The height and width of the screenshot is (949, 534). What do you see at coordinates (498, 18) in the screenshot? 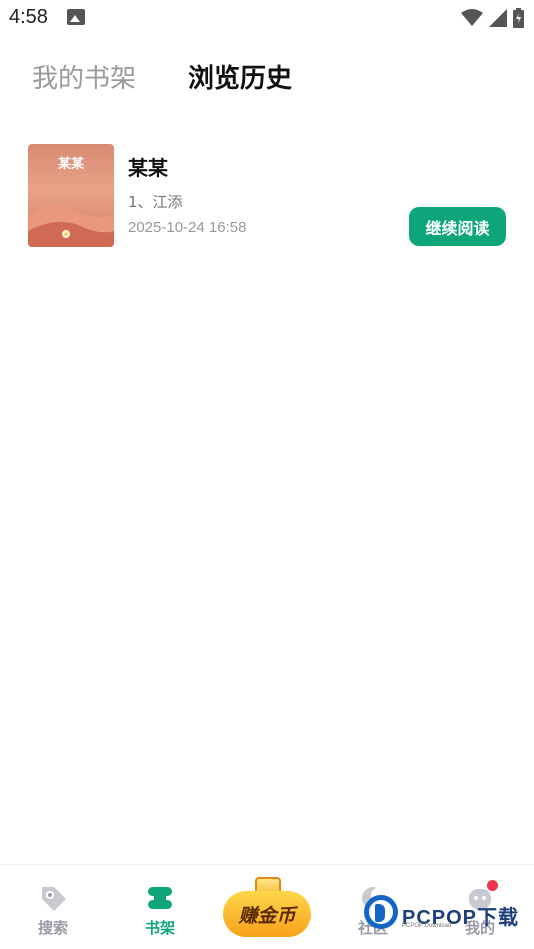
I see `signal-icon` at bounding box center [498, 18].